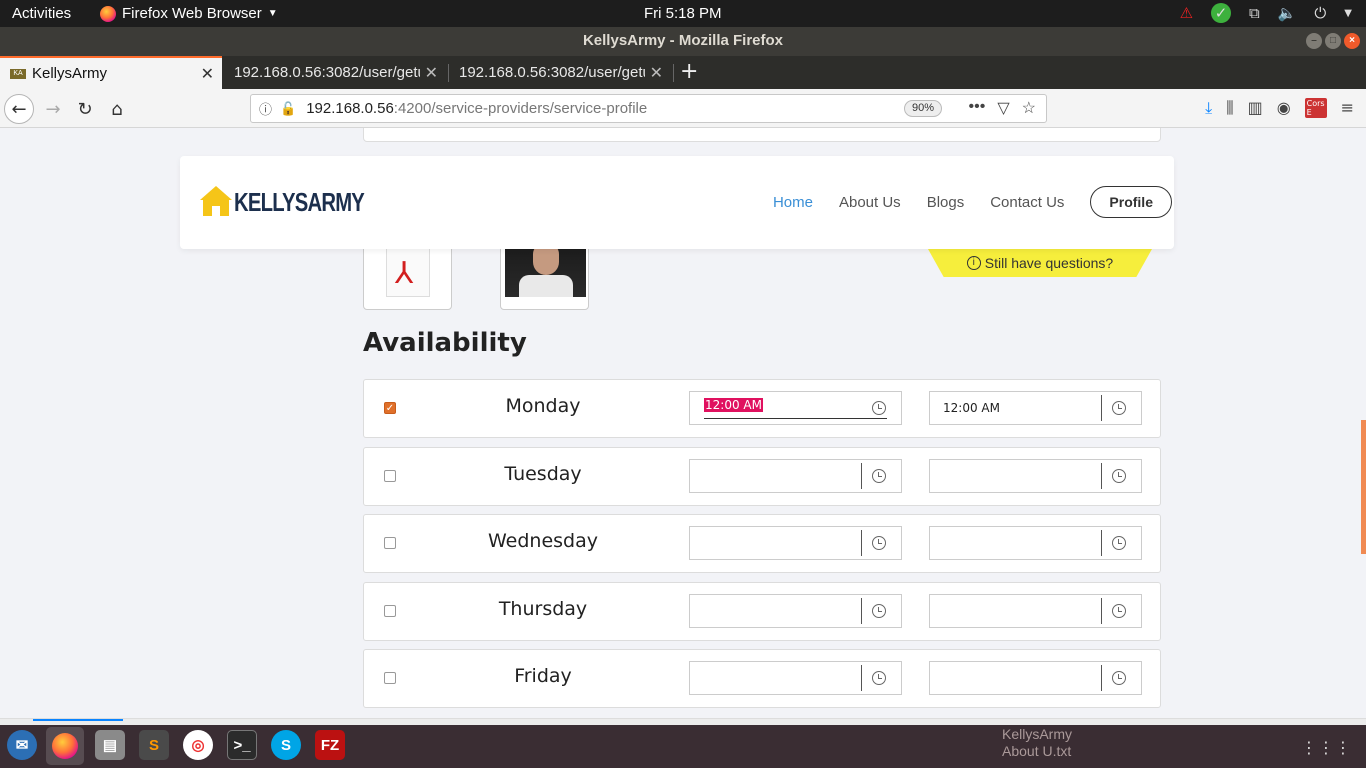 The image size is (1366, 768). Describe the element at coordinates (110, 745) in the screenshot. I see `files-icon: ▤` at that location.